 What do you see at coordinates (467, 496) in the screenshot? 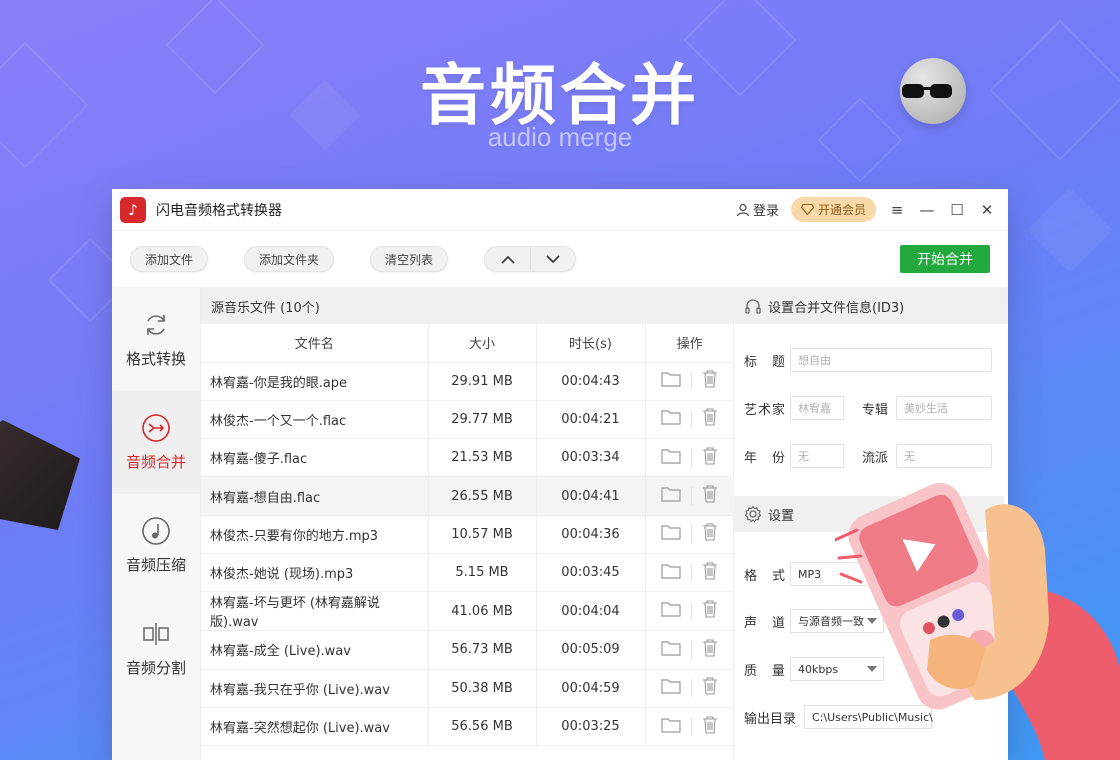
I see `table-row: 林宥嘉-想自由.flac 26.55 MB 00:04:41` at bounding box center [467, 496].